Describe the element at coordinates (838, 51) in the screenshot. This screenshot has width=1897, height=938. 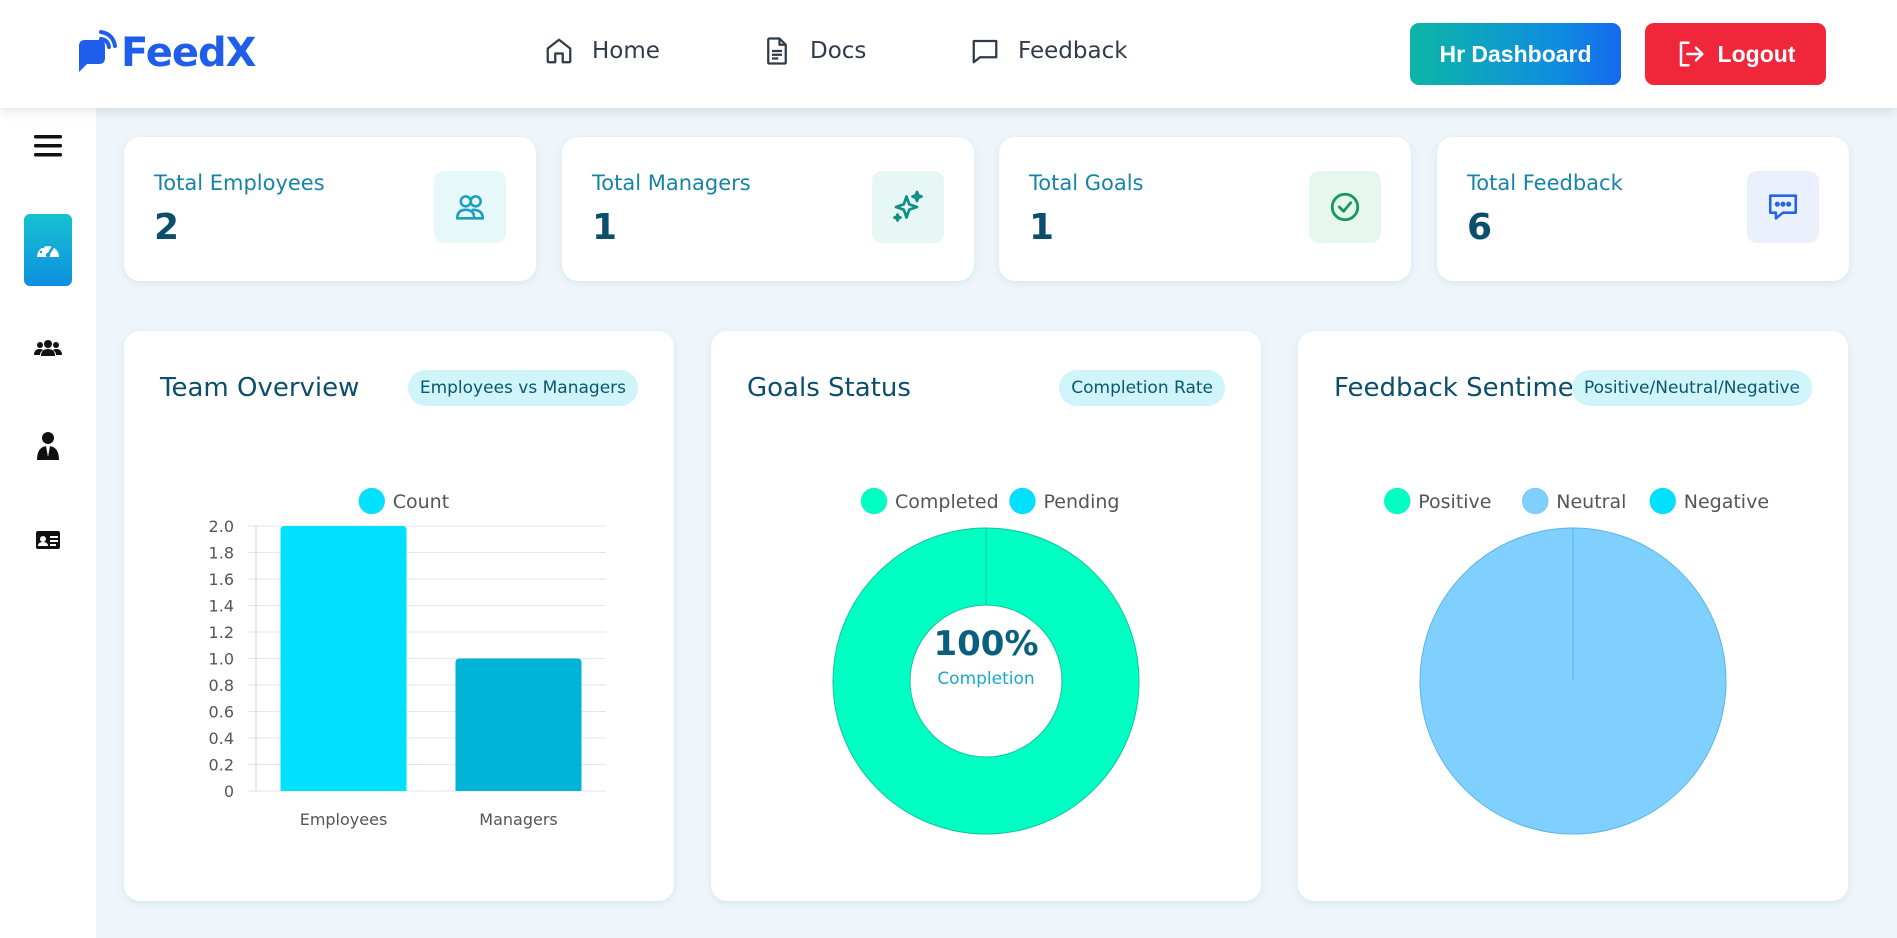
I see `nav-docs-label: Docs` at that location.